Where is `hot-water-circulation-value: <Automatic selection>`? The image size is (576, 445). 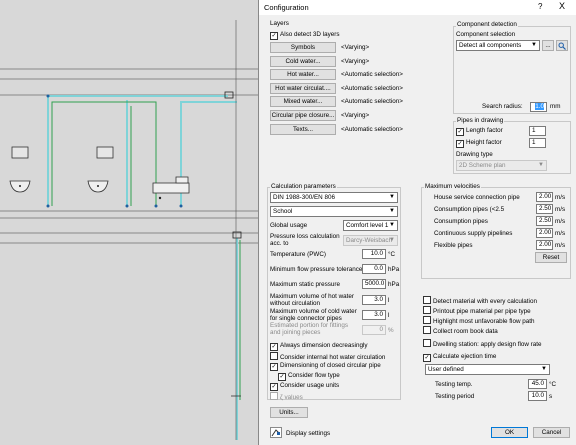
hot-water-circulation-value: <Automatic selection> is located at coordinates (372, 88).